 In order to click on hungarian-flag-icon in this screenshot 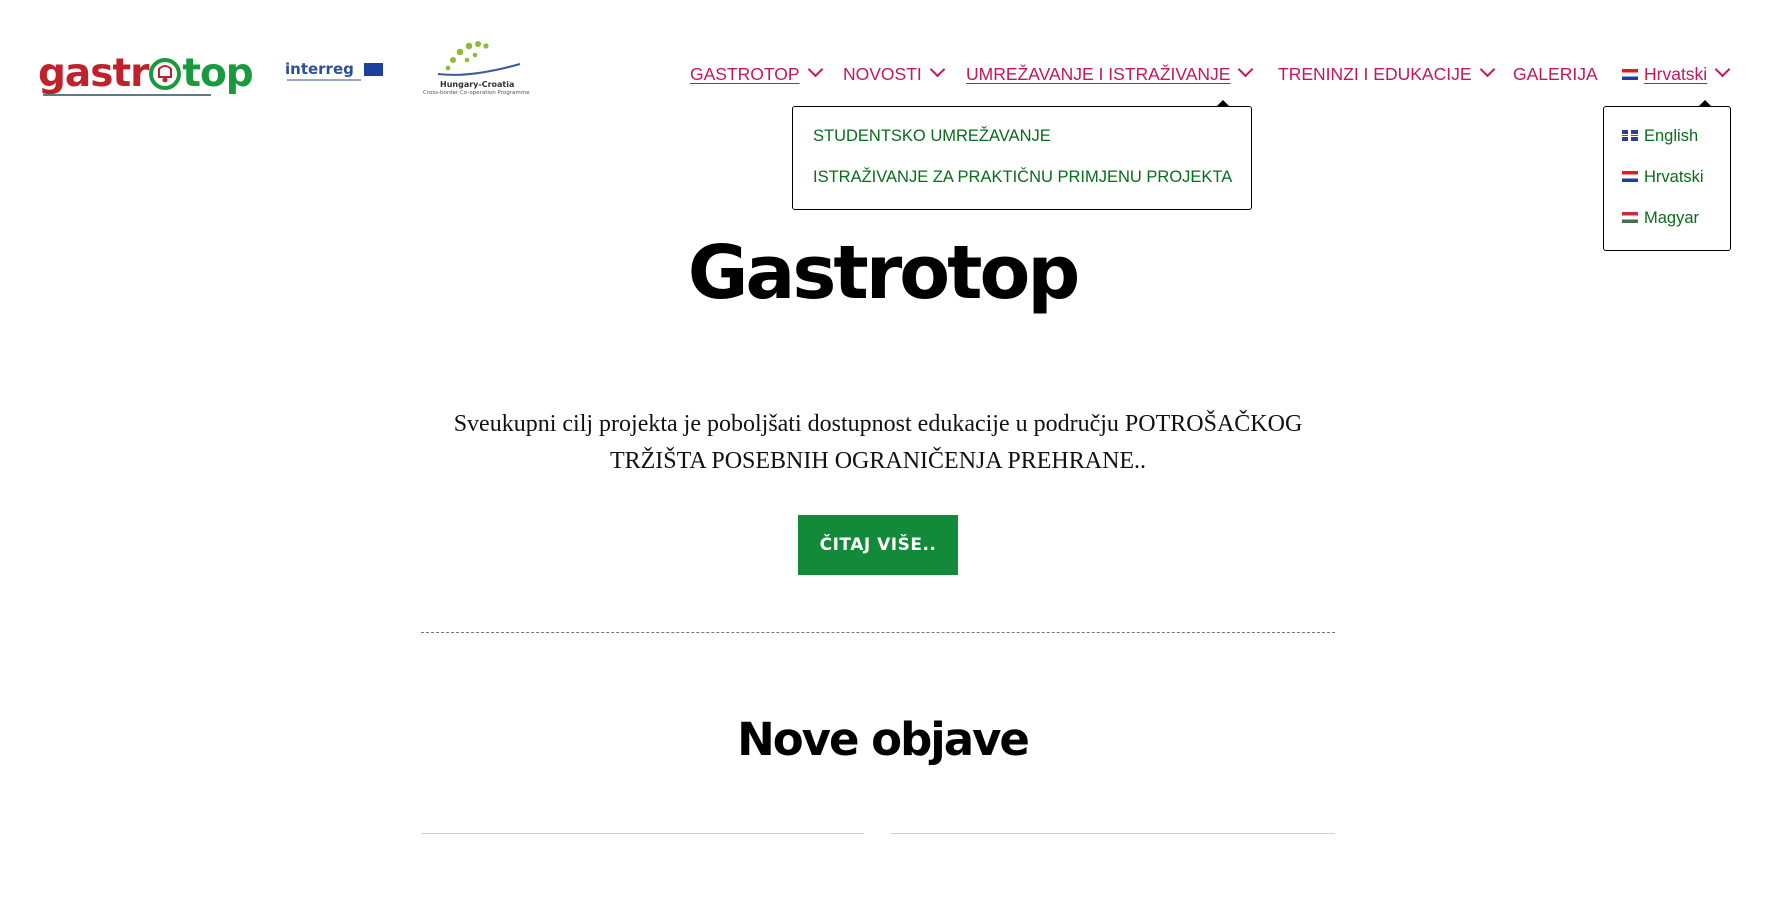, I will do `click(1630, 217)`.